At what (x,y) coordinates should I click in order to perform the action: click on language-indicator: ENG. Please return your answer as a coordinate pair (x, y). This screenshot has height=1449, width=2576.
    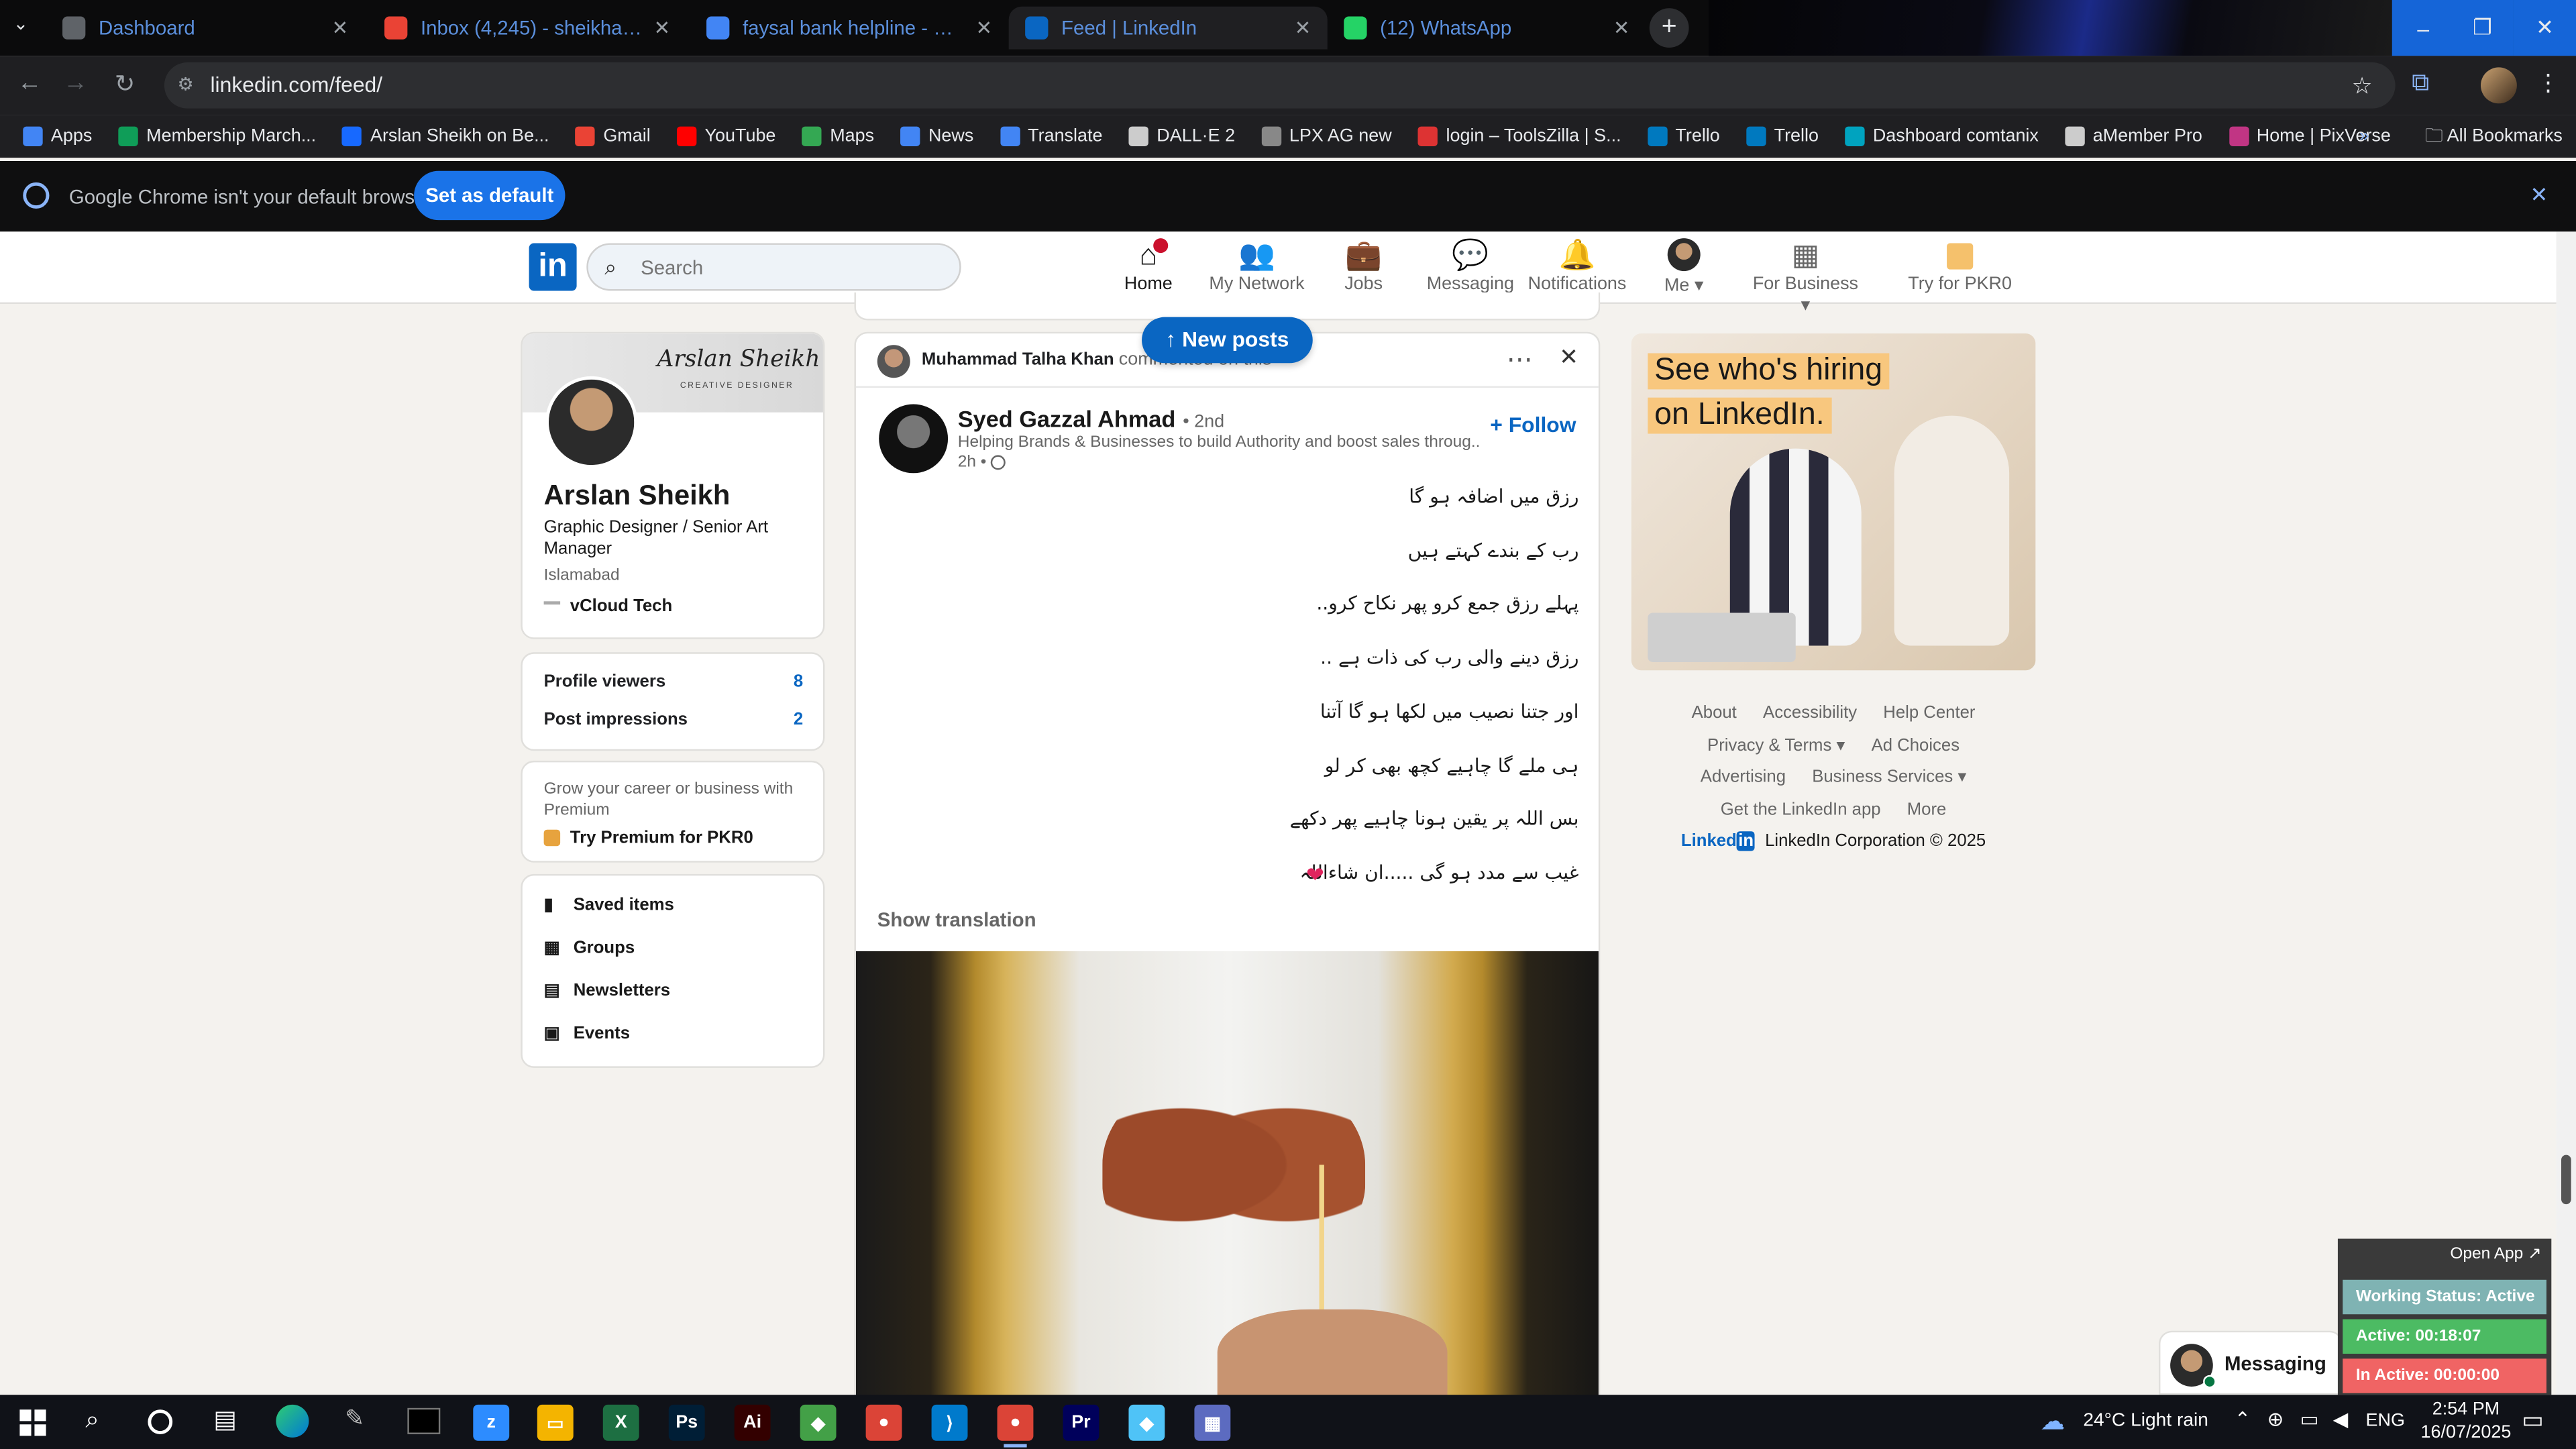
    Looking at the image, I should click on (2385, 1421).